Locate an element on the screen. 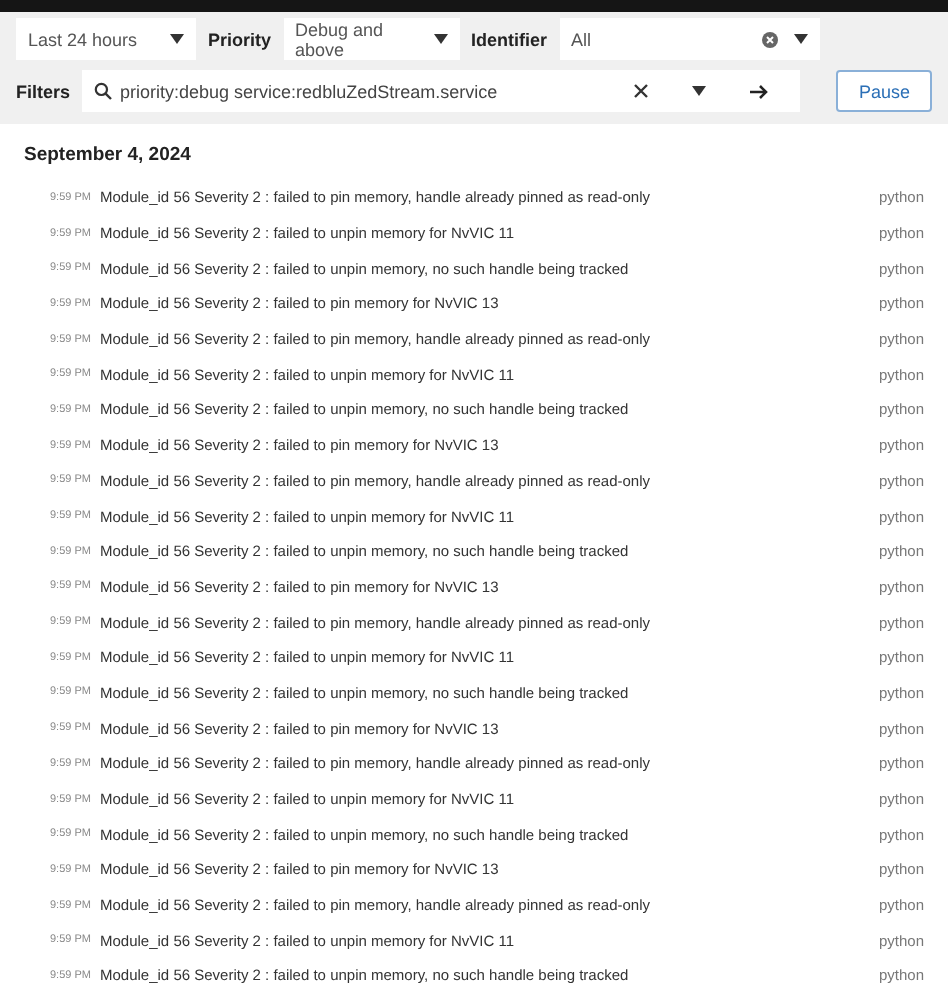 This screenshot has height=990, width=948. close-icon is located at coordinates (641, 91).